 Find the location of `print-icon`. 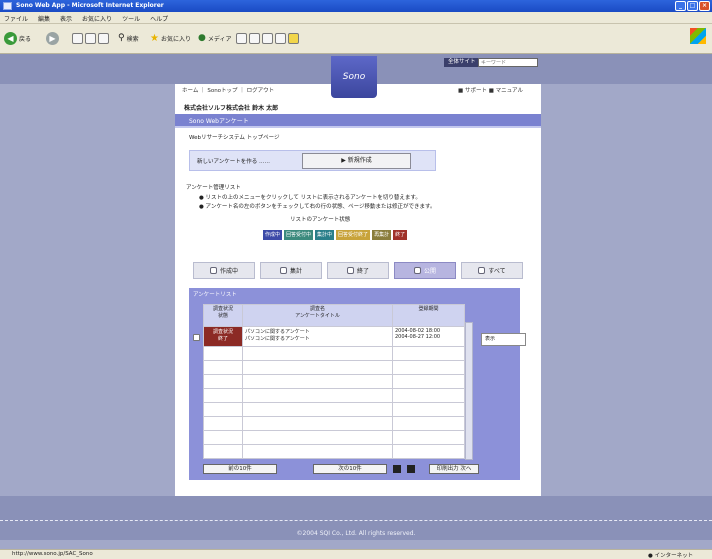

print-icon is located at coordinates (267, 38).